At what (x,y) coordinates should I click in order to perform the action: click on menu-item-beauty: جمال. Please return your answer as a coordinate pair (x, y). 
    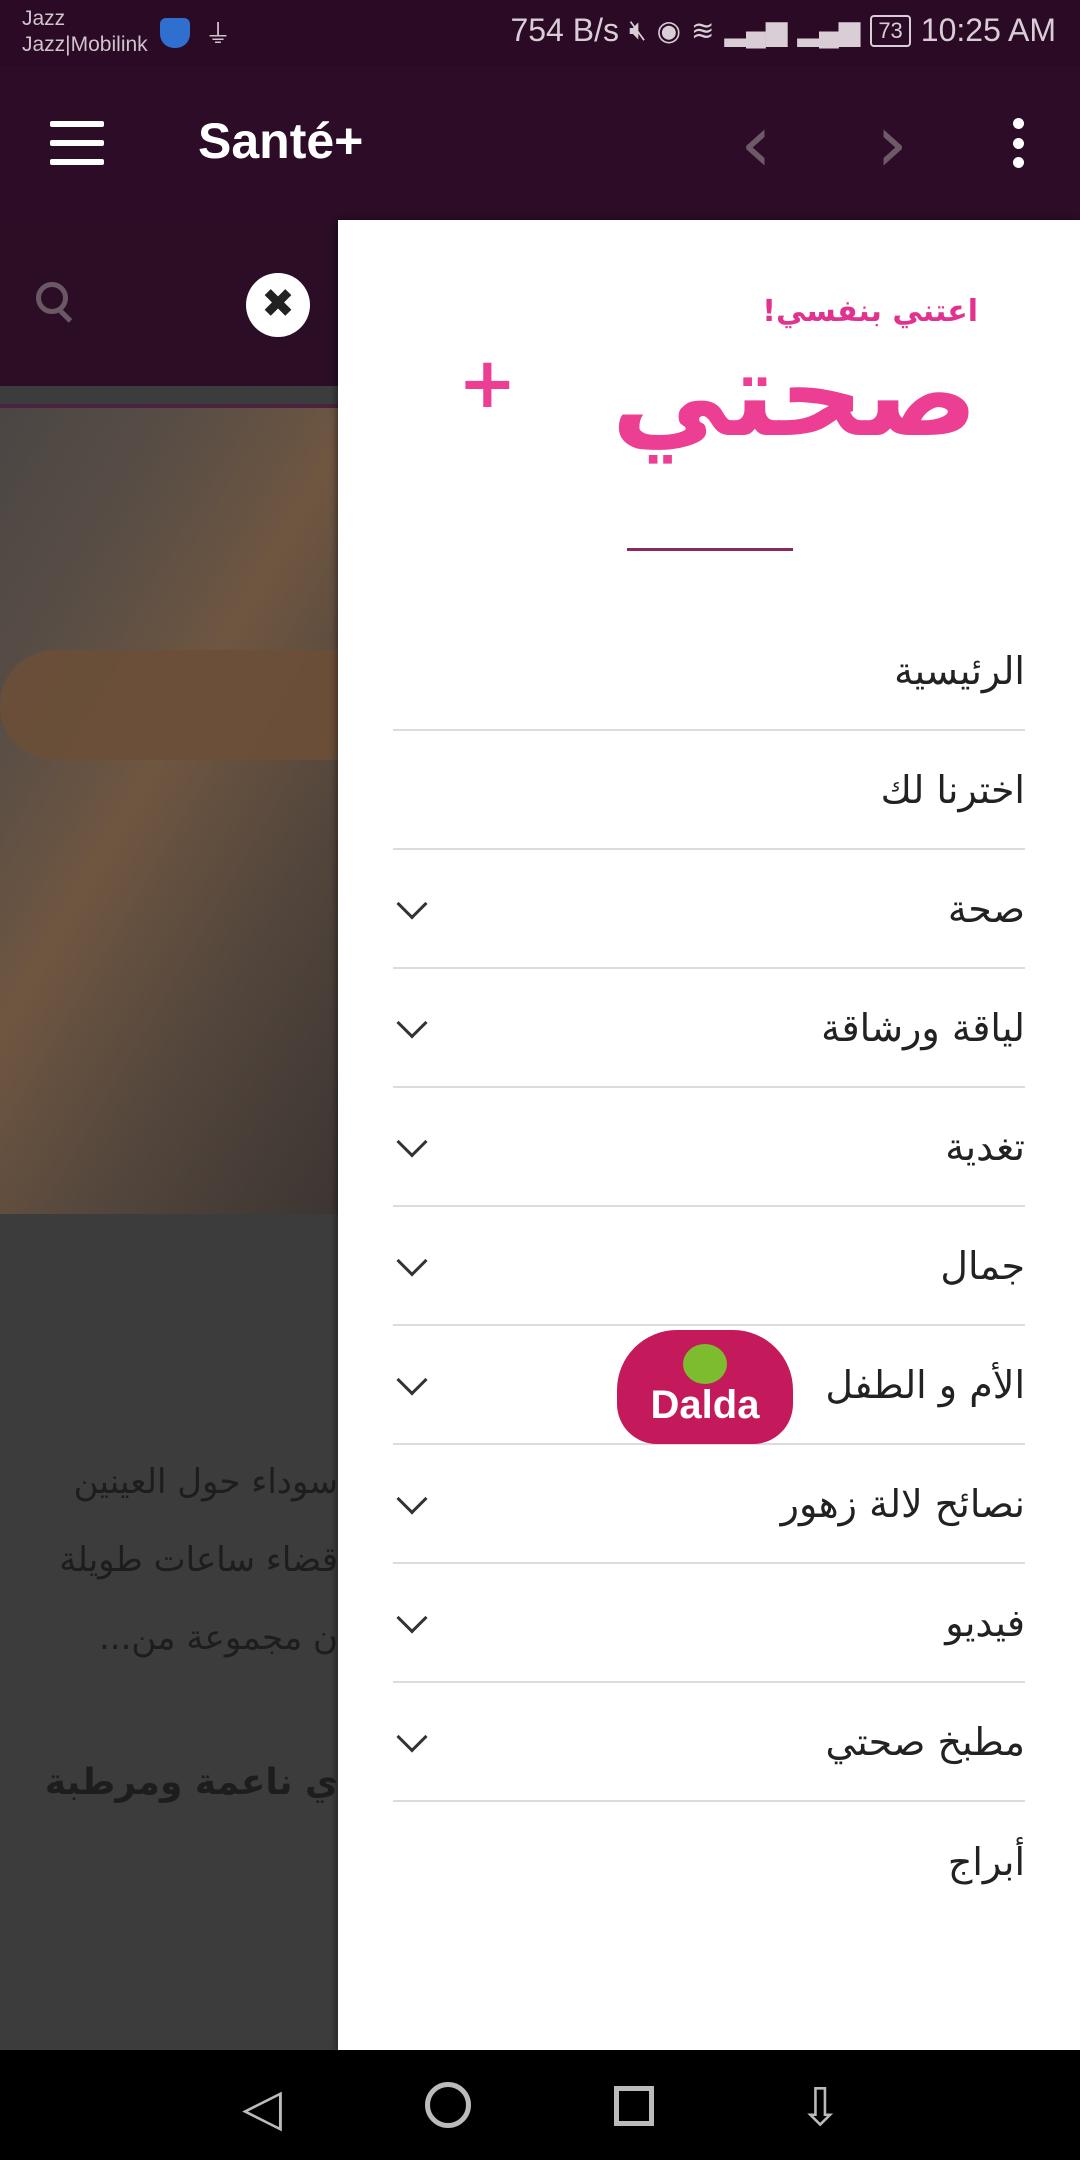
    Looking at the image, I should click on (709, 1266).